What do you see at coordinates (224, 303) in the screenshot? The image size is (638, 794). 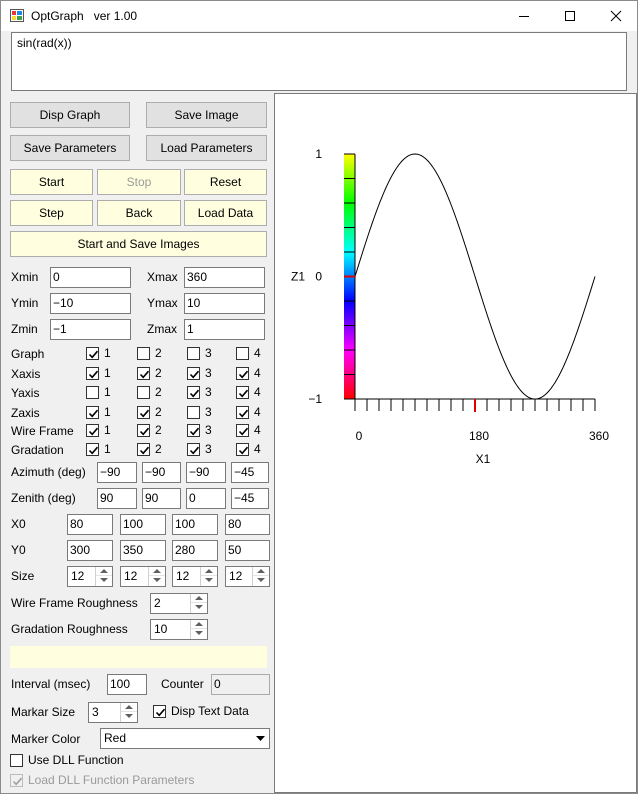 I see `ymax-input: 10` at bounding box center [224, 303].